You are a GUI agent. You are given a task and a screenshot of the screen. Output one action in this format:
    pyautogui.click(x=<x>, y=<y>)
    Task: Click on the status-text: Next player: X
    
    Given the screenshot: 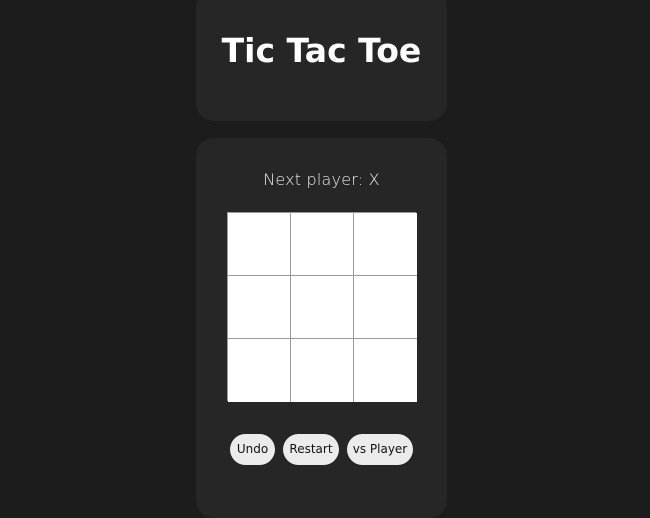 What is the action you would take?
    pyautogui.click(x=321, y=179)
    